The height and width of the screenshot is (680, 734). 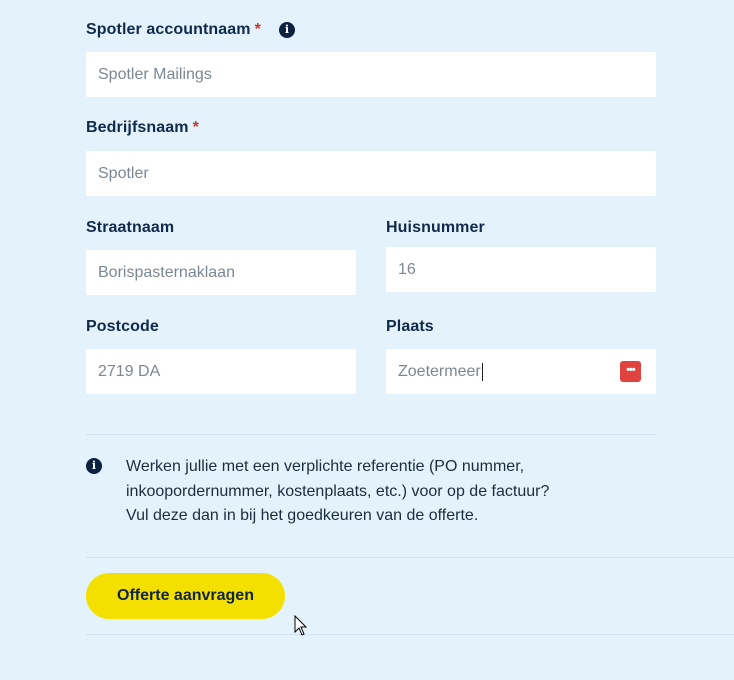 What do you see at coordinates (435, 227) in the screenshot?
I see `house-number-label: Huisnummer` at bounding box center [435, 227].